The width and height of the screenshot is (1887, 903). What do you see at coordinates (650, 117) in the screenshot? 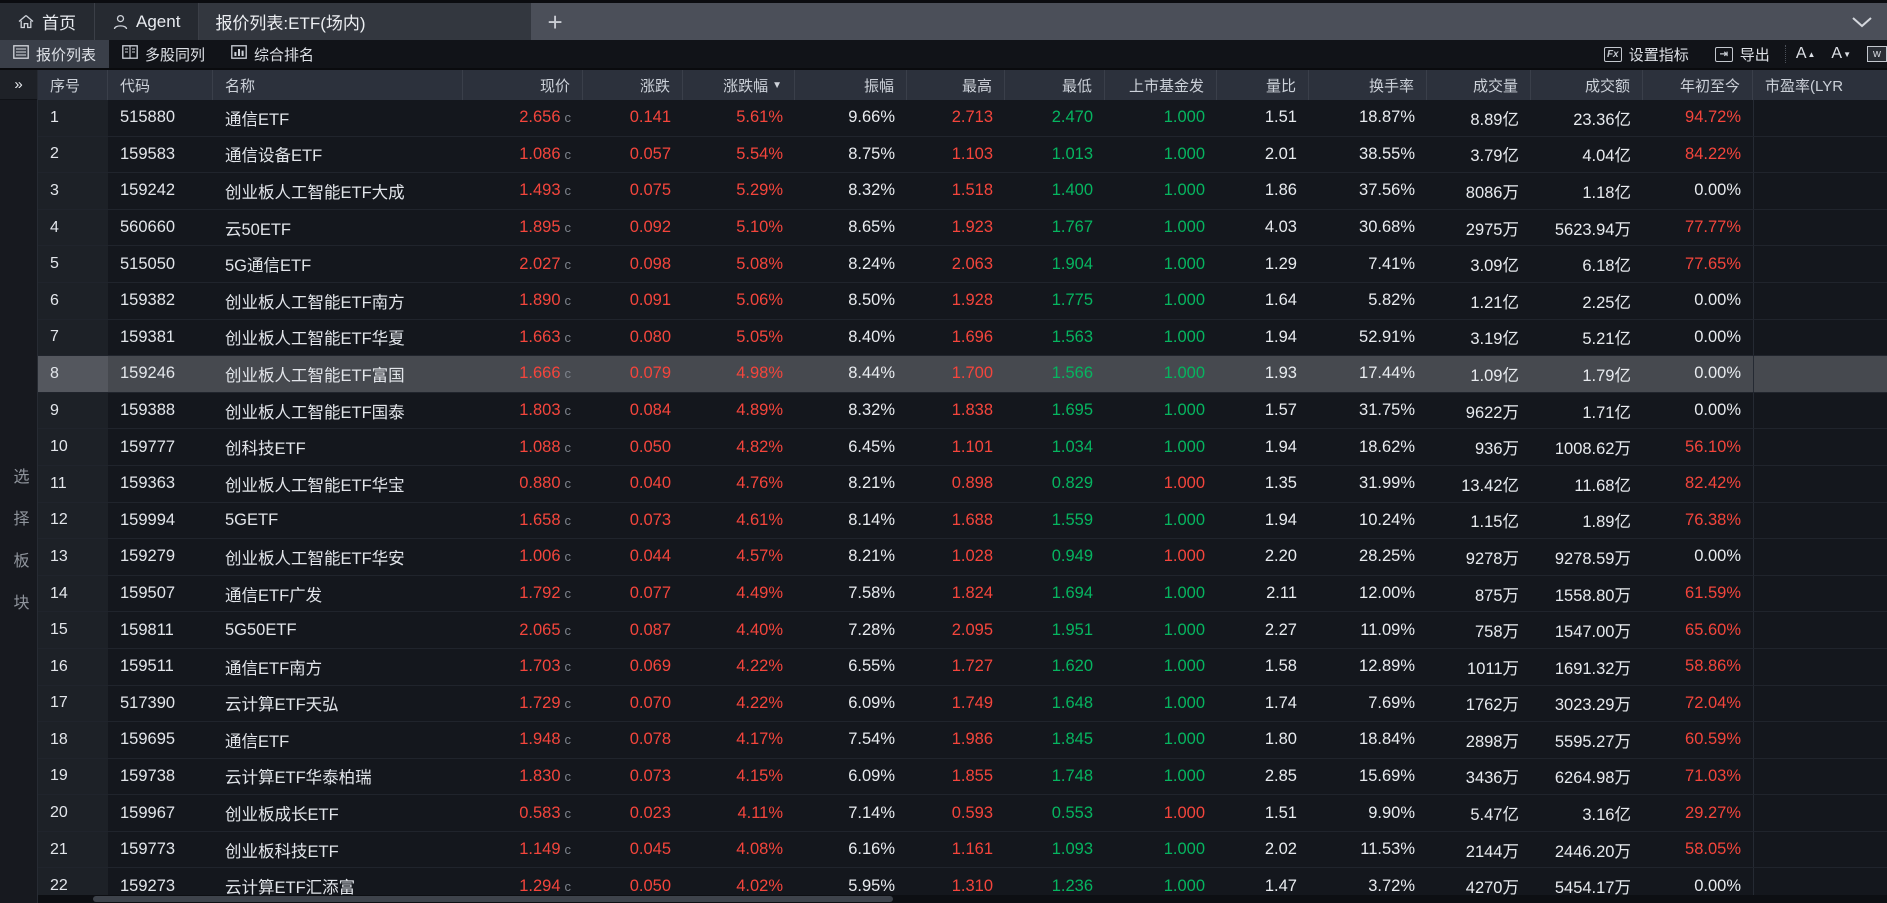
I see `cell-change: 0.141` at bounding box center [650, 117].